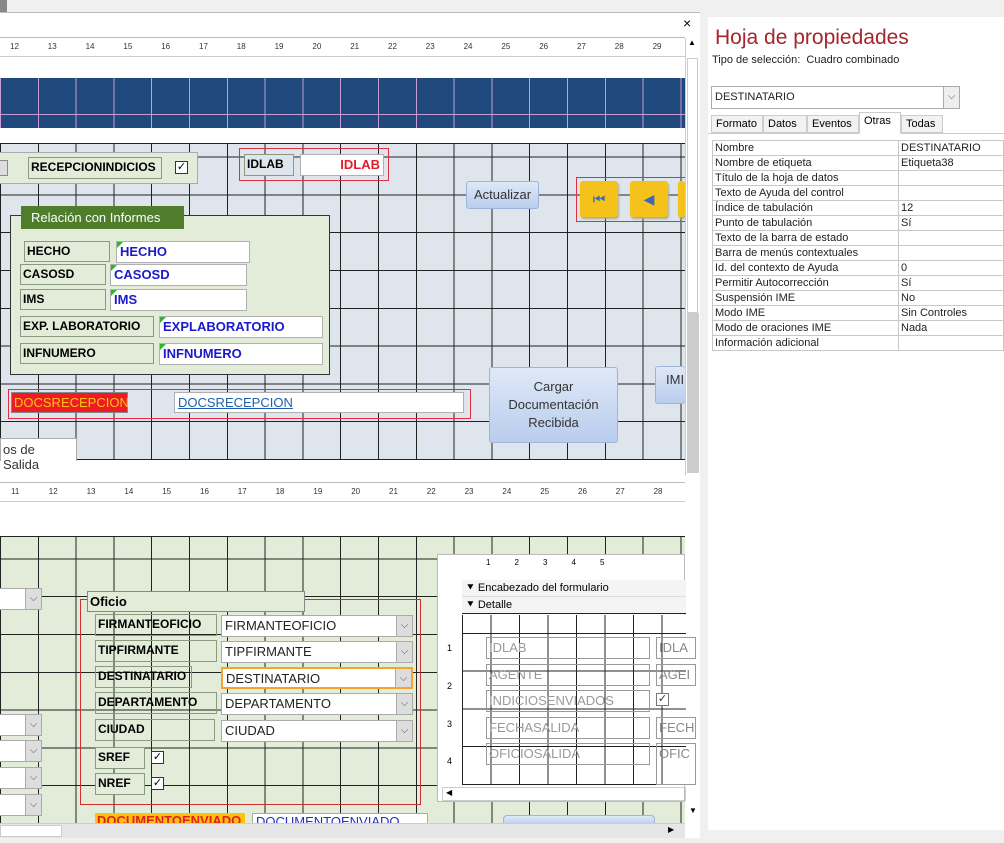  Describe the element at coordinates (785, 124) in the screenshot. I see `property-tab-datos: Datos` at that location.